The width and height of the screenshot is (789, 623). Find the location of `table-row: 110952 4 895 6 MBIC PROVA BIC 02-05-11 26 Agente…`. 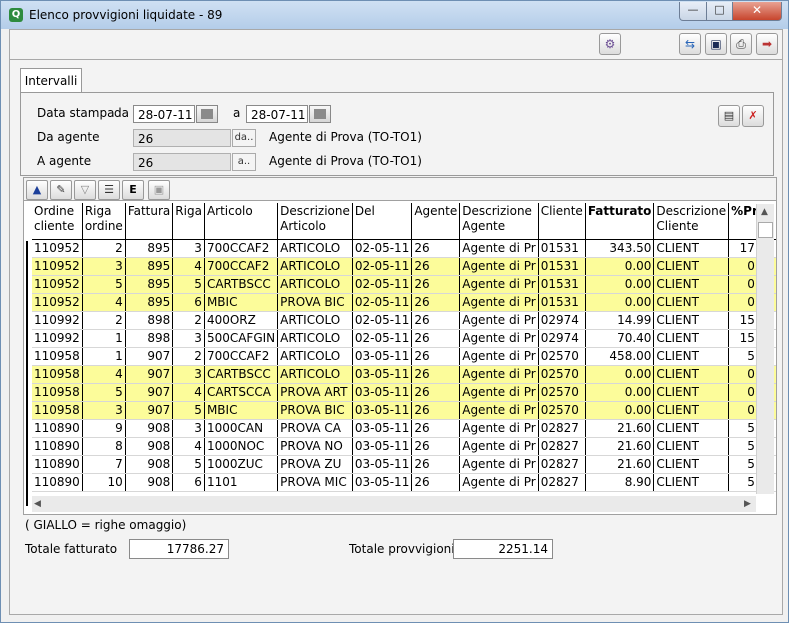

table-row: 110952 4 895 6 MBIC PROVA BIC 02-05-11 26 Agente… is located at coordinates (404, 302).